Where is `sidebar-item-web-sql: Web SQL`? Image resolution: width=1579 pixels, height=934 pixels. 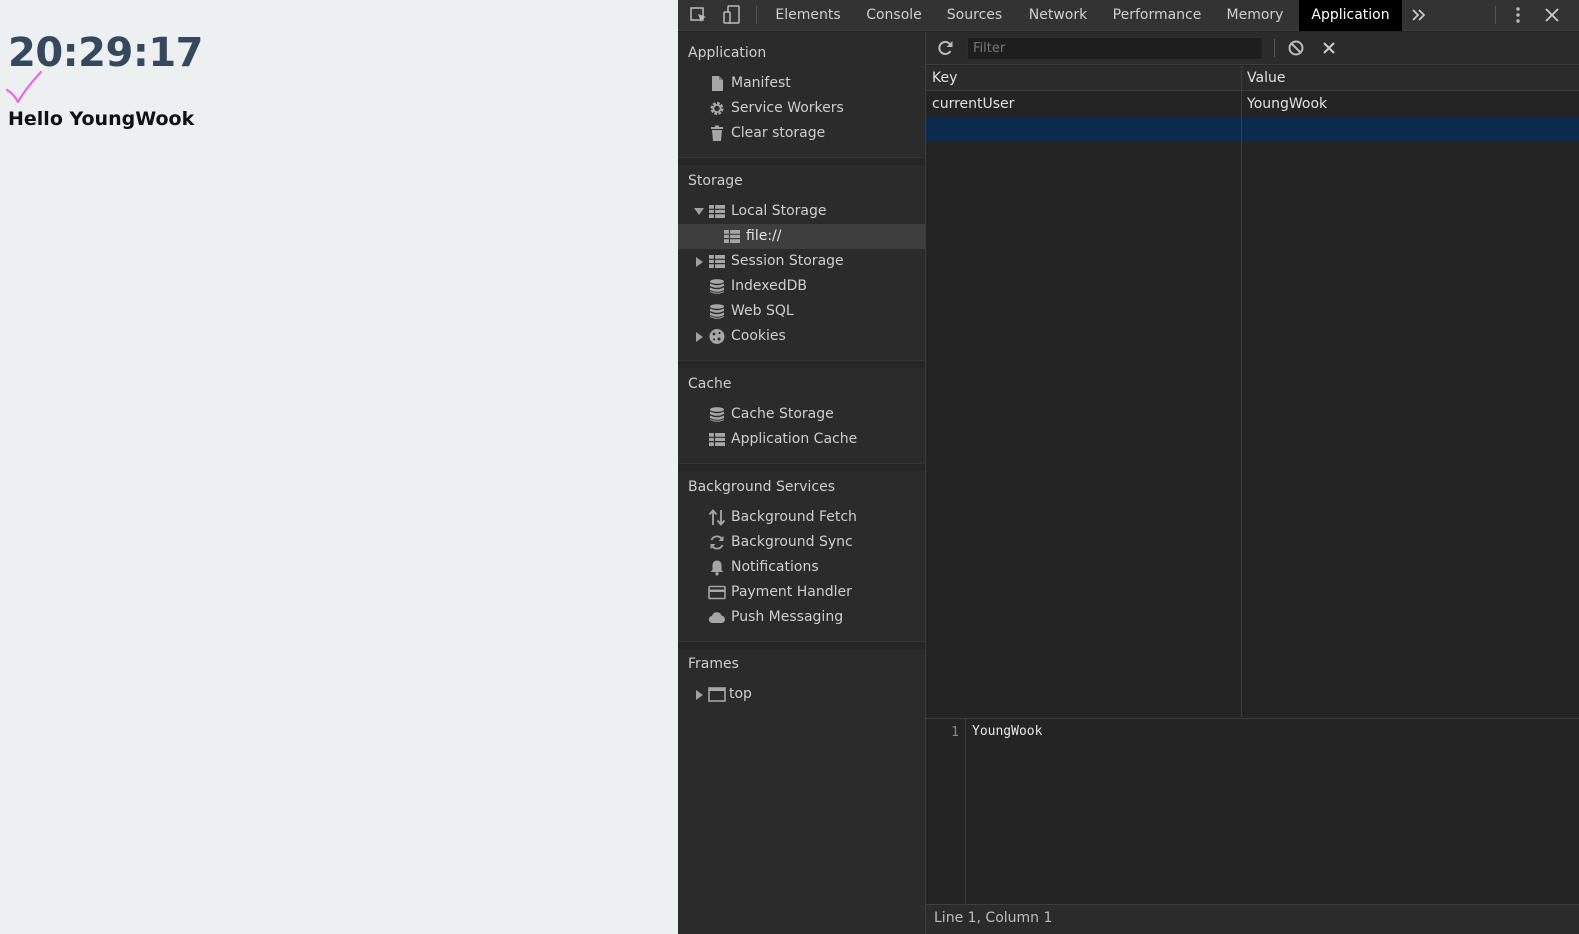
sidebar-item-web-sql: Web SQL is located at coordinates (801, 311).